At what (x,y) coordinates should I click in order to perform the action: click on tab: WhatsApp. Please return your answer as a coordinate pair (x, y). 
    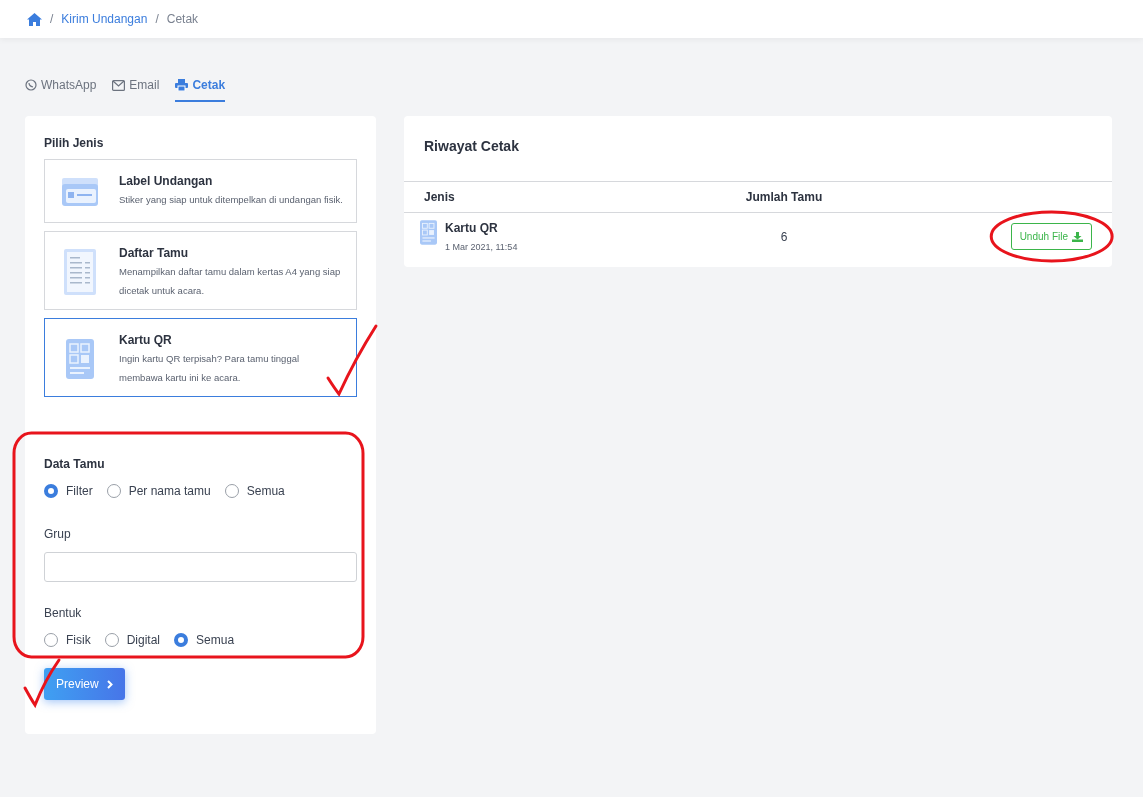
    Looking at the image, I should click on (61, 86).